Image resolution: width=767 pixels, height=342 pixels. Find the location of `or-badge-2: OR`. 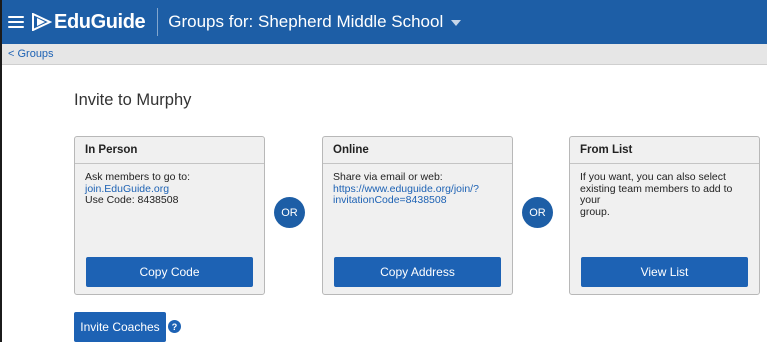

or-badge-2: OR is located at coordinates (537, 212).